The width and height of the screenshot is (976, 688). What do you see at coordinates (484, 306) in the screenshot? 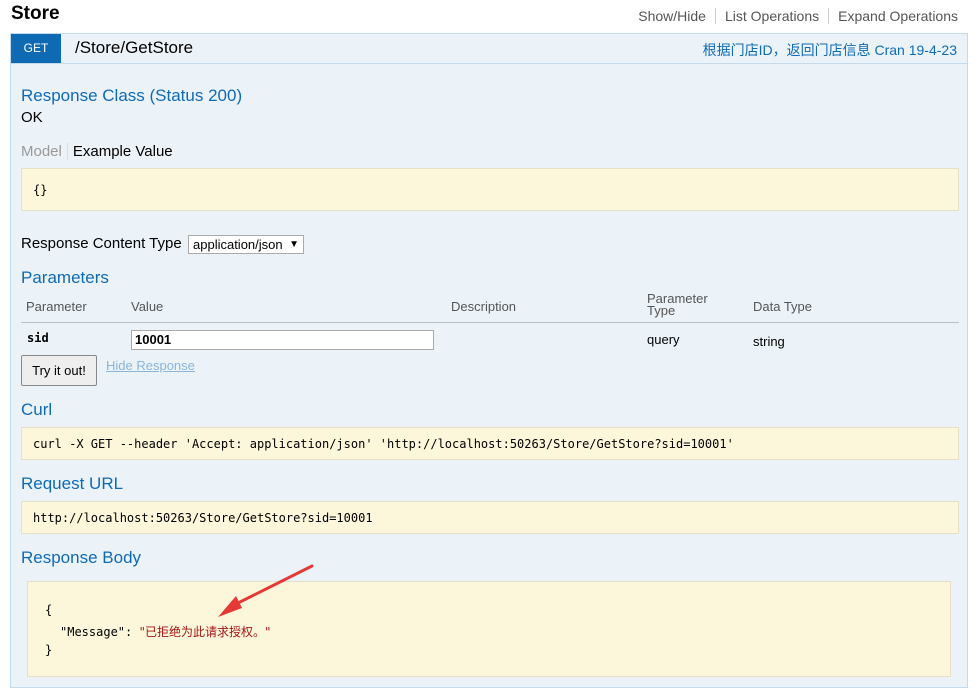
I see `column-description: Description` at bounding box center [484, 306].